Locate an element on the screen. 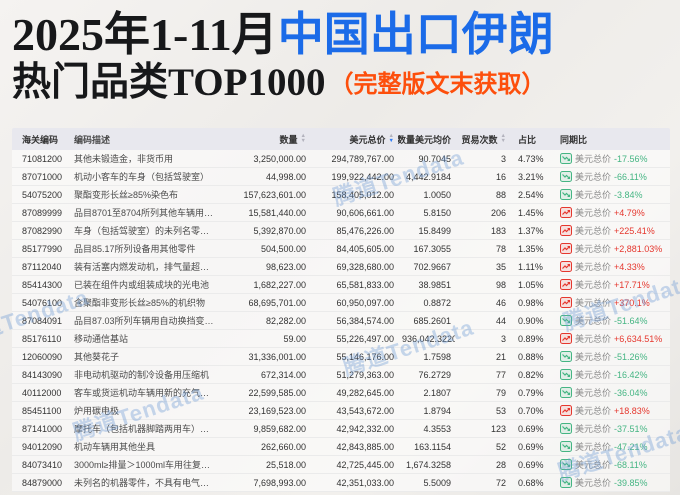 This screenshot has width=680, height=495. cell-yoy: 美元总价 -66.11% is located at coordinates (609, 176).